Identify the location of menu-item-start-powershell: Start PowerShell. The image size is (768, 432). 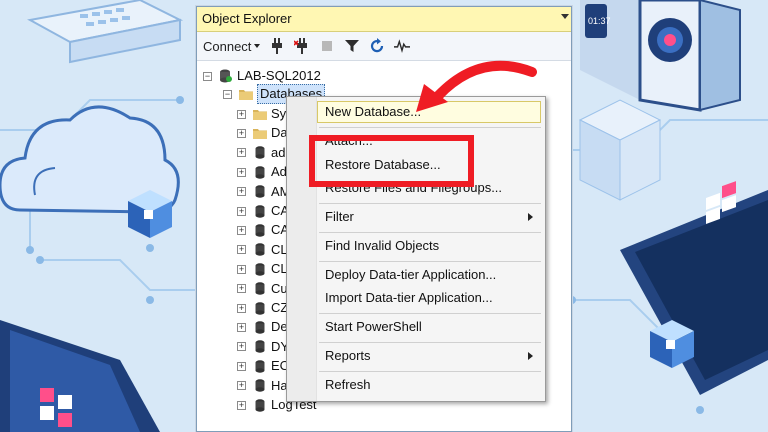
(429, 327).